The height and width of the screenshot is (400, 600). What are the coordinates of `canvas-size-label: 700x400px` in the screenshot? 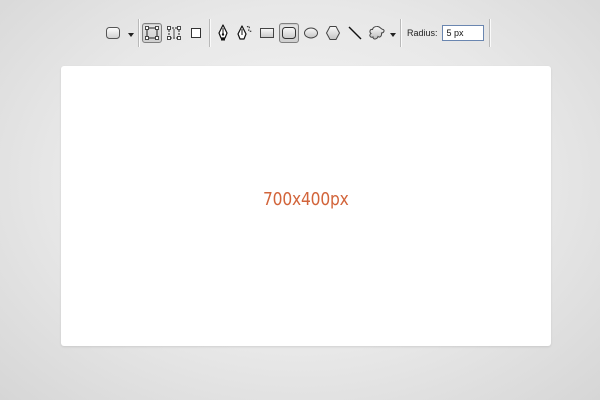 It's located at (306, 199).